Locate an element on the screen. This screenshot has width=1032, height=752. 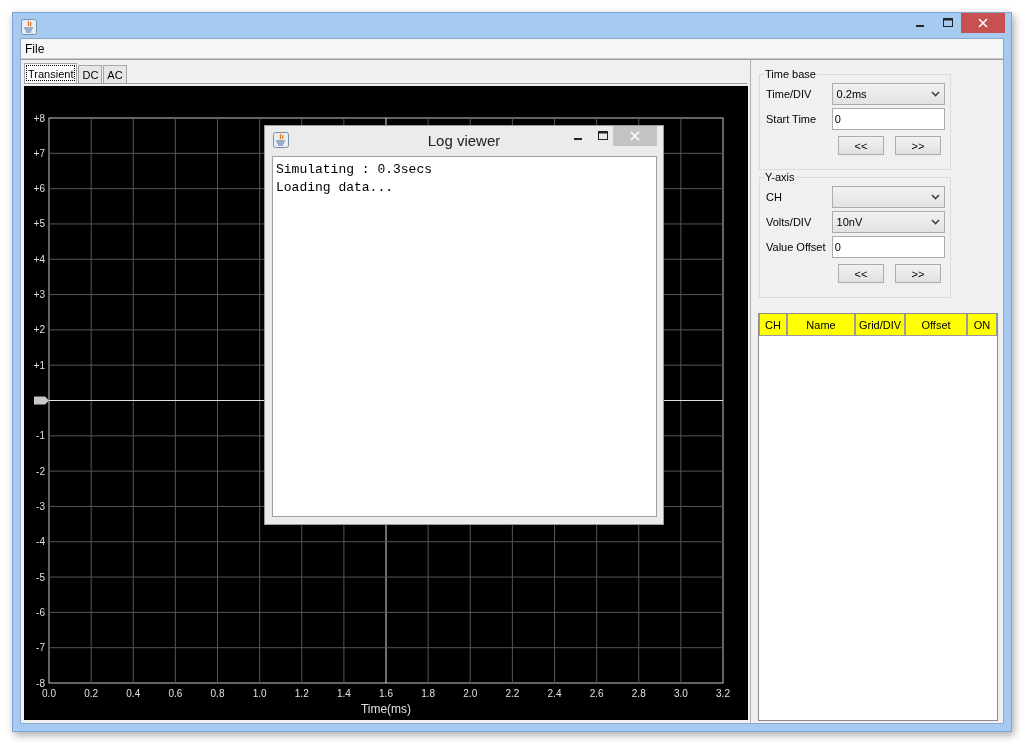
group-title: Time base is located at coordinates (790, 74).